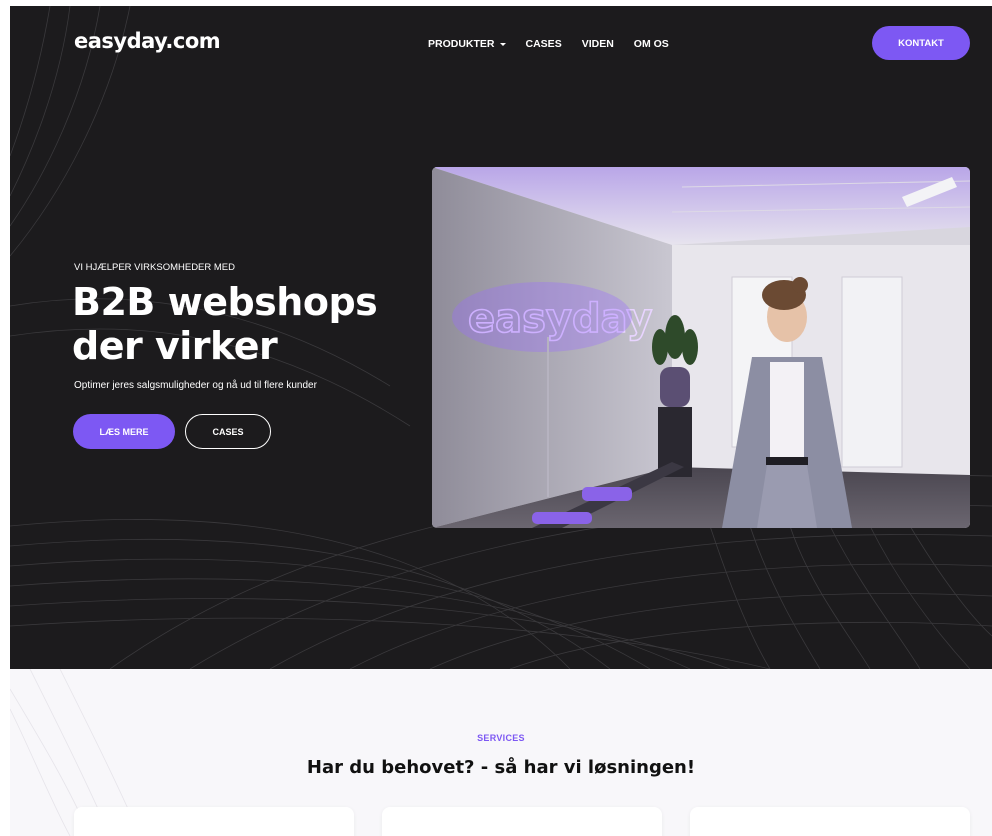 This screenshot has width=992, height=836. I want to click on chevron-down-icon, so click(502, 44).